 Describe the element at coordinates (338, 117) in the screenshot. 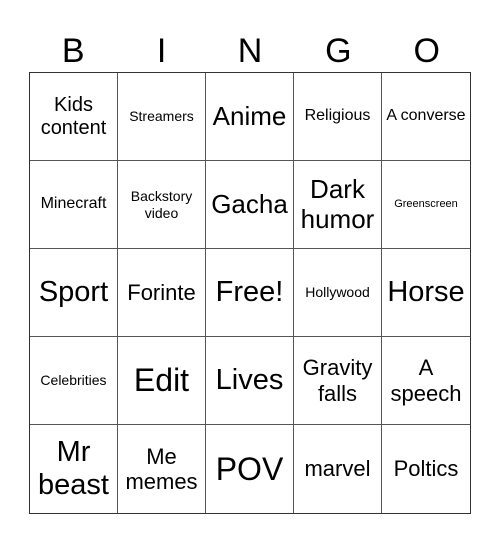

I see `bingo-cell: Religious` at that location.